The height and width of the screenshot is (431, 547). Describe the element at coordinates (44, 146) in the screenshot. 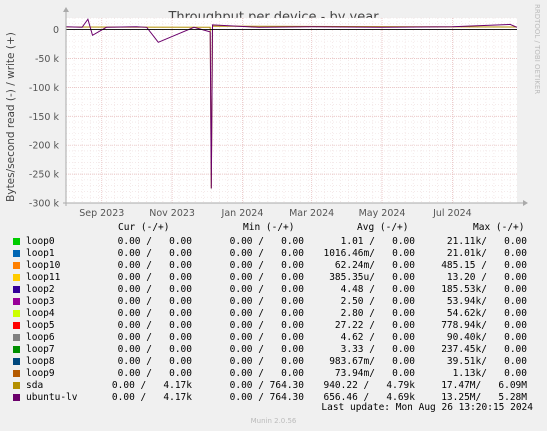

I see `y-tick-label: -200 k` at that location.